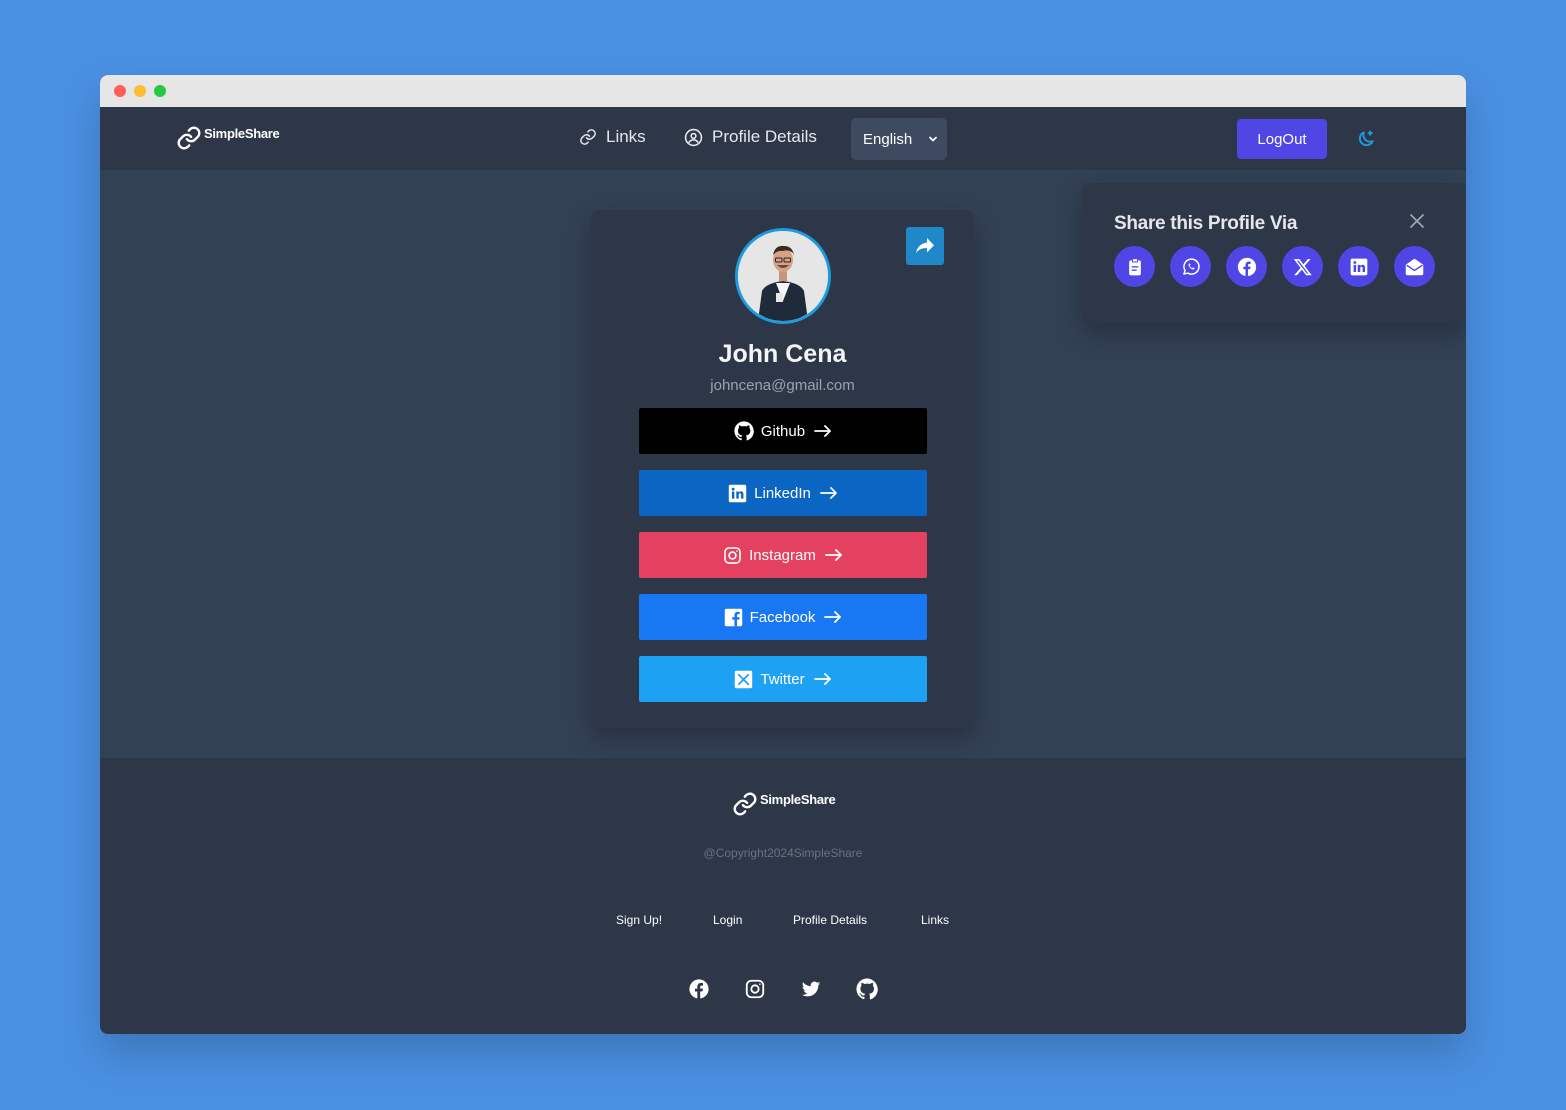 The image size is (1566, 1110). I want to click on linkedin-link-label: LinkedIn, so click(782, 493).